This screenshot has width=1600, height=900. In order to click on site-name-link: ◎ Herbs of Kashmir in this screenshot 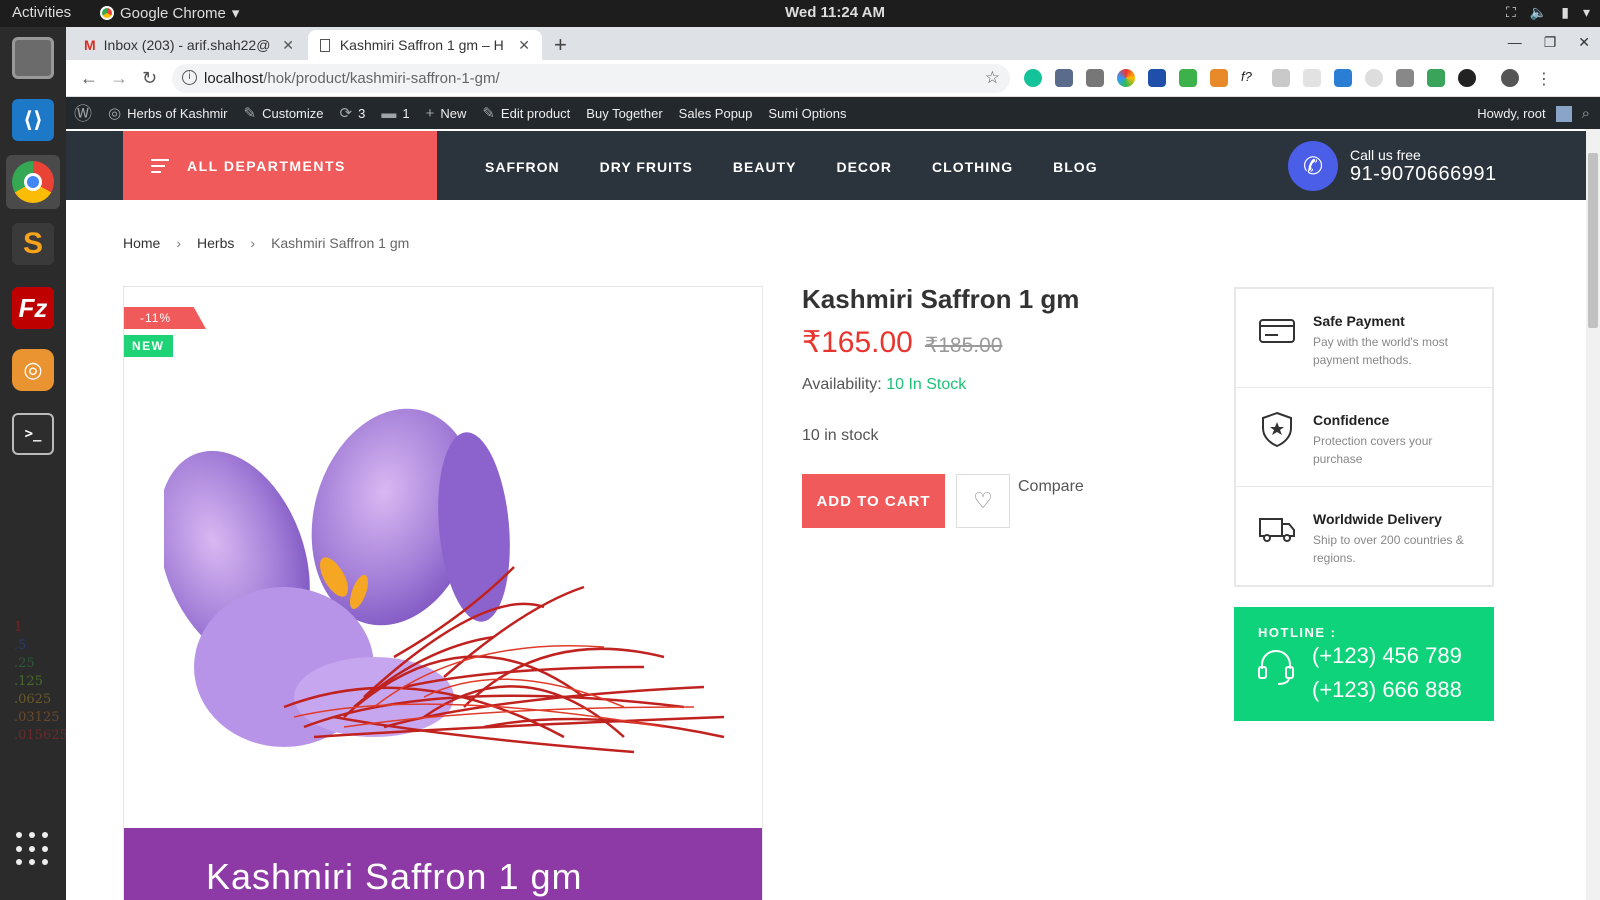, I will do `click(168, 113)`.